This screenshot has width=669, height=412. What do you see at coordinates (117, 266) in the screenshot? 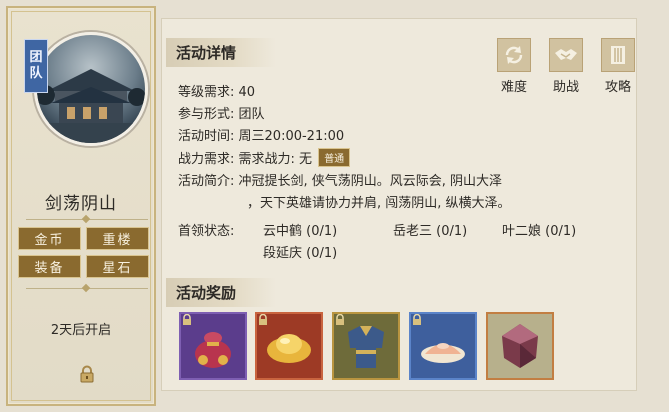
I see `tag-star-stone: 星石` at bounding box center [117, 266].